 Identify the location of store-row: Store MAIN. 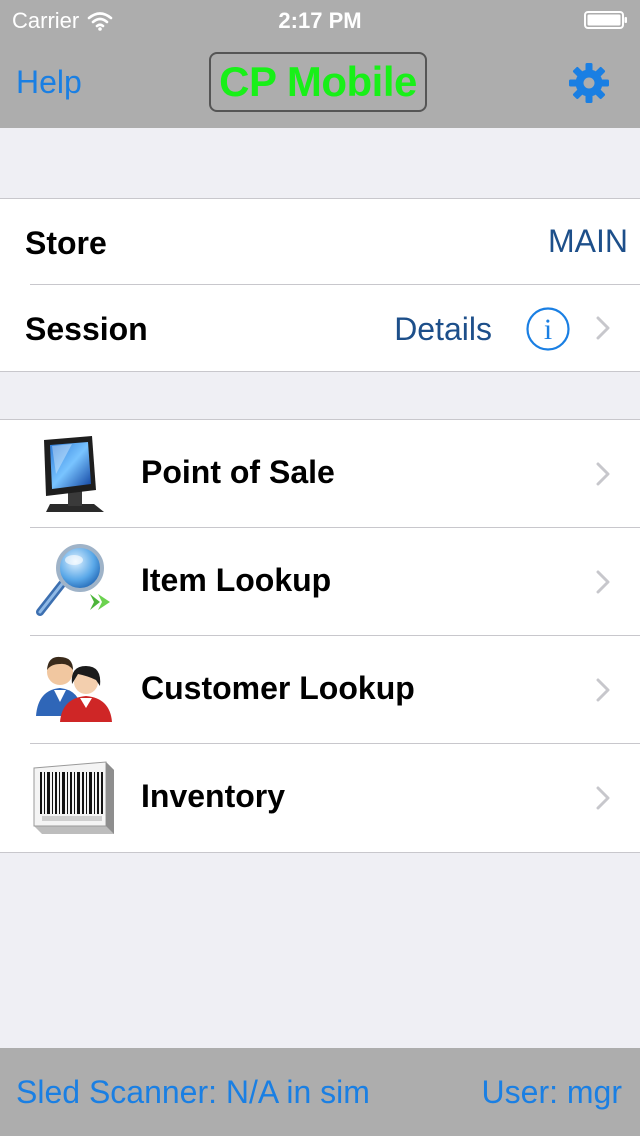
(320, 242).